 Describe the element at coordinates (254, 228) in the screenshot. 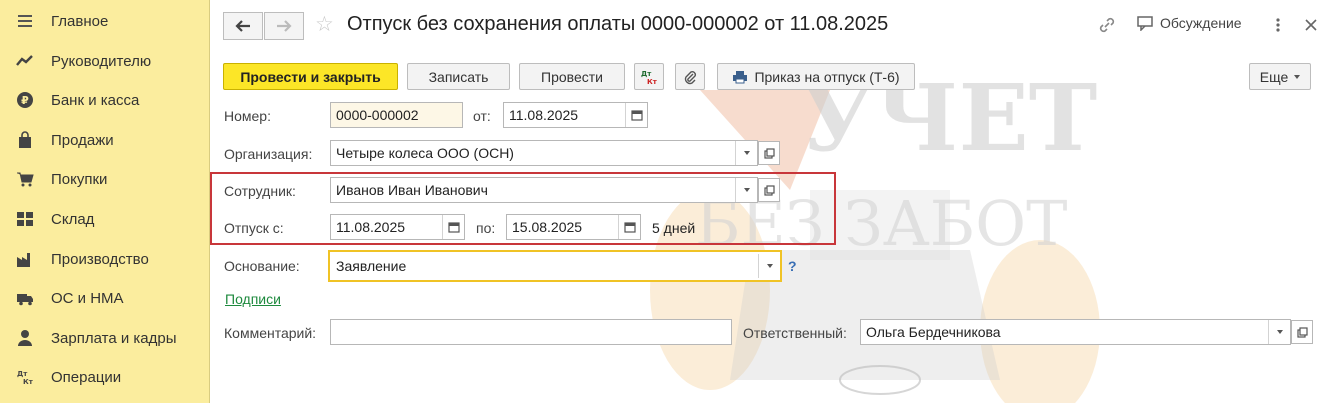

I see `vacation-from-label: Отпуск с:` at that location.